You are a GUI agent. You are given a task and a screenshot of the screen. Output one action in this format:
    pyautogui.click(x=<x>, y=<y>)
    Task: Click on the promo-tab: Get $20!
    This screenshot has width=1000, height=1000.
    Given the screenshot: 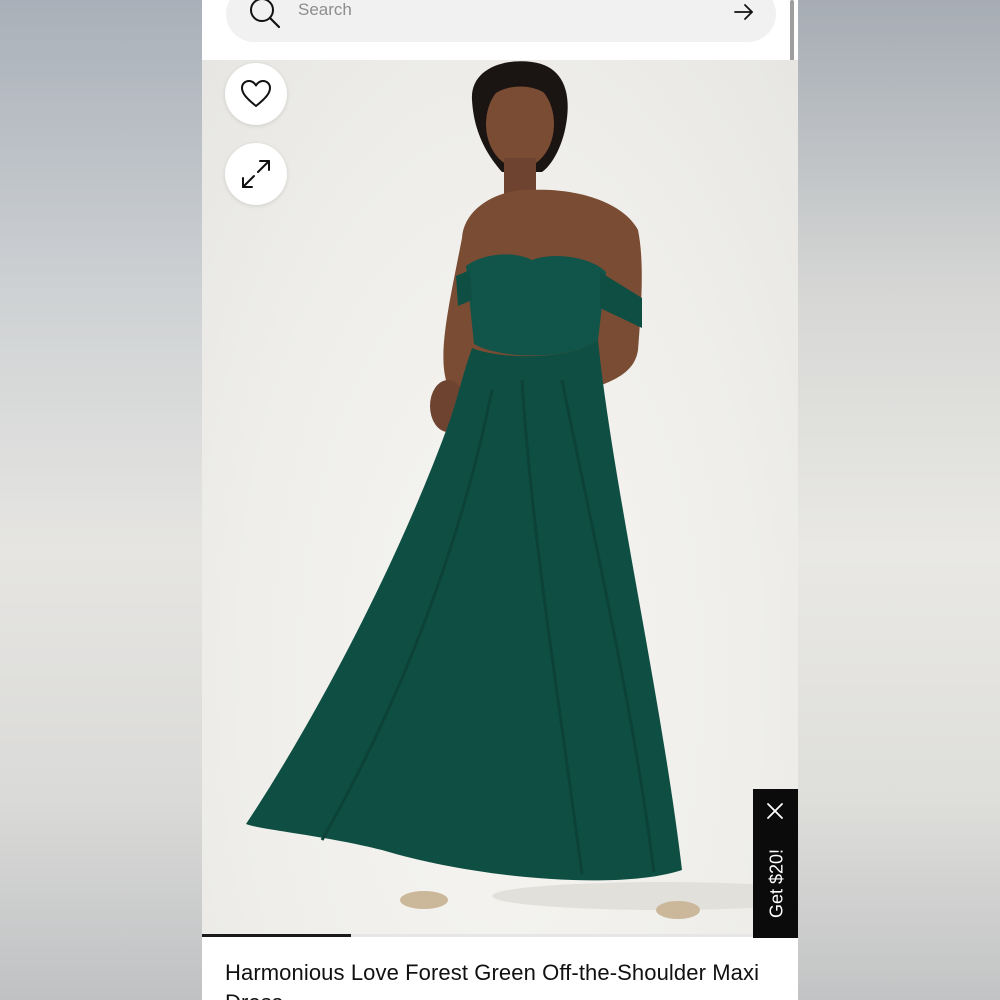 What is the action you would take?
    pyautogui.click(x=775, y=863)
    